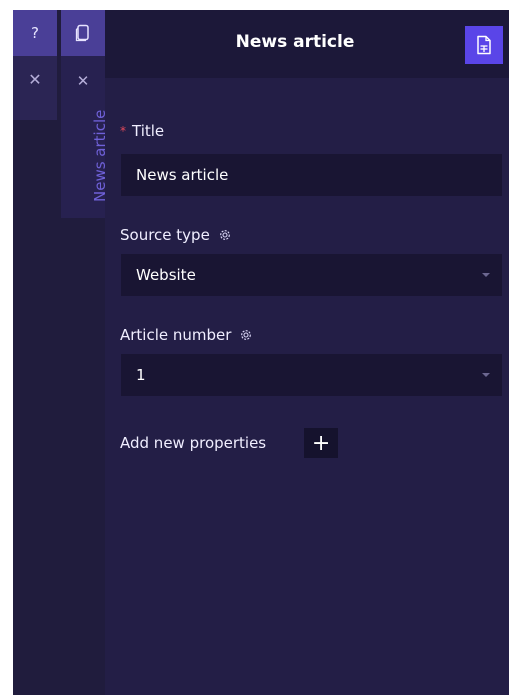  Describe the element at coordinates (141, 375) in the screenshot. I see `article-number-value: 1` at that location.